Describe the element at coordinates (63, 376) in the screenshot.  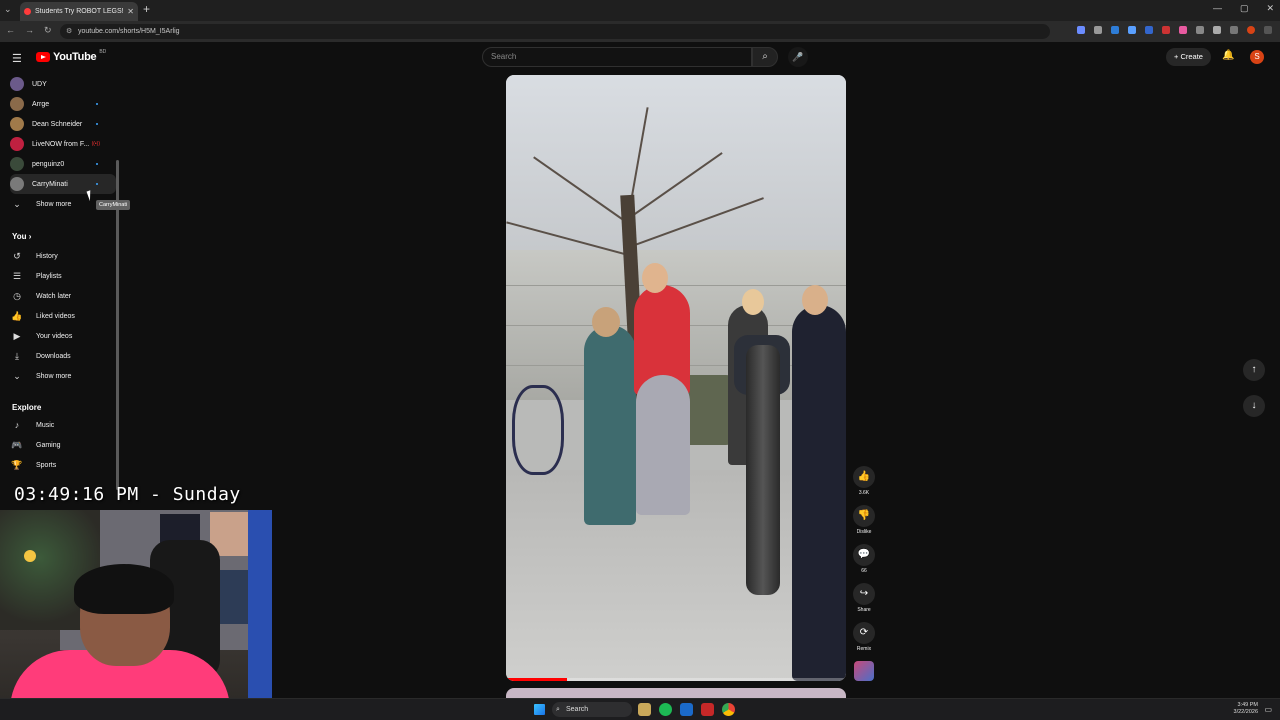
I see `show-more-you: ⌄ Show more` at that location.